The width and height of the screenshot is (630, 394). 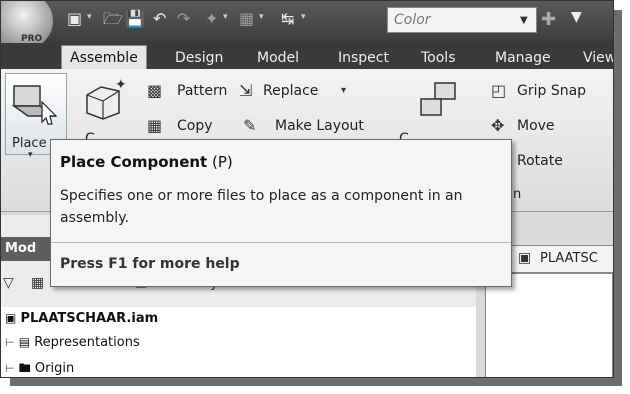 I want to click on tab-inspect: Inspect, so click(x=363, y=58).